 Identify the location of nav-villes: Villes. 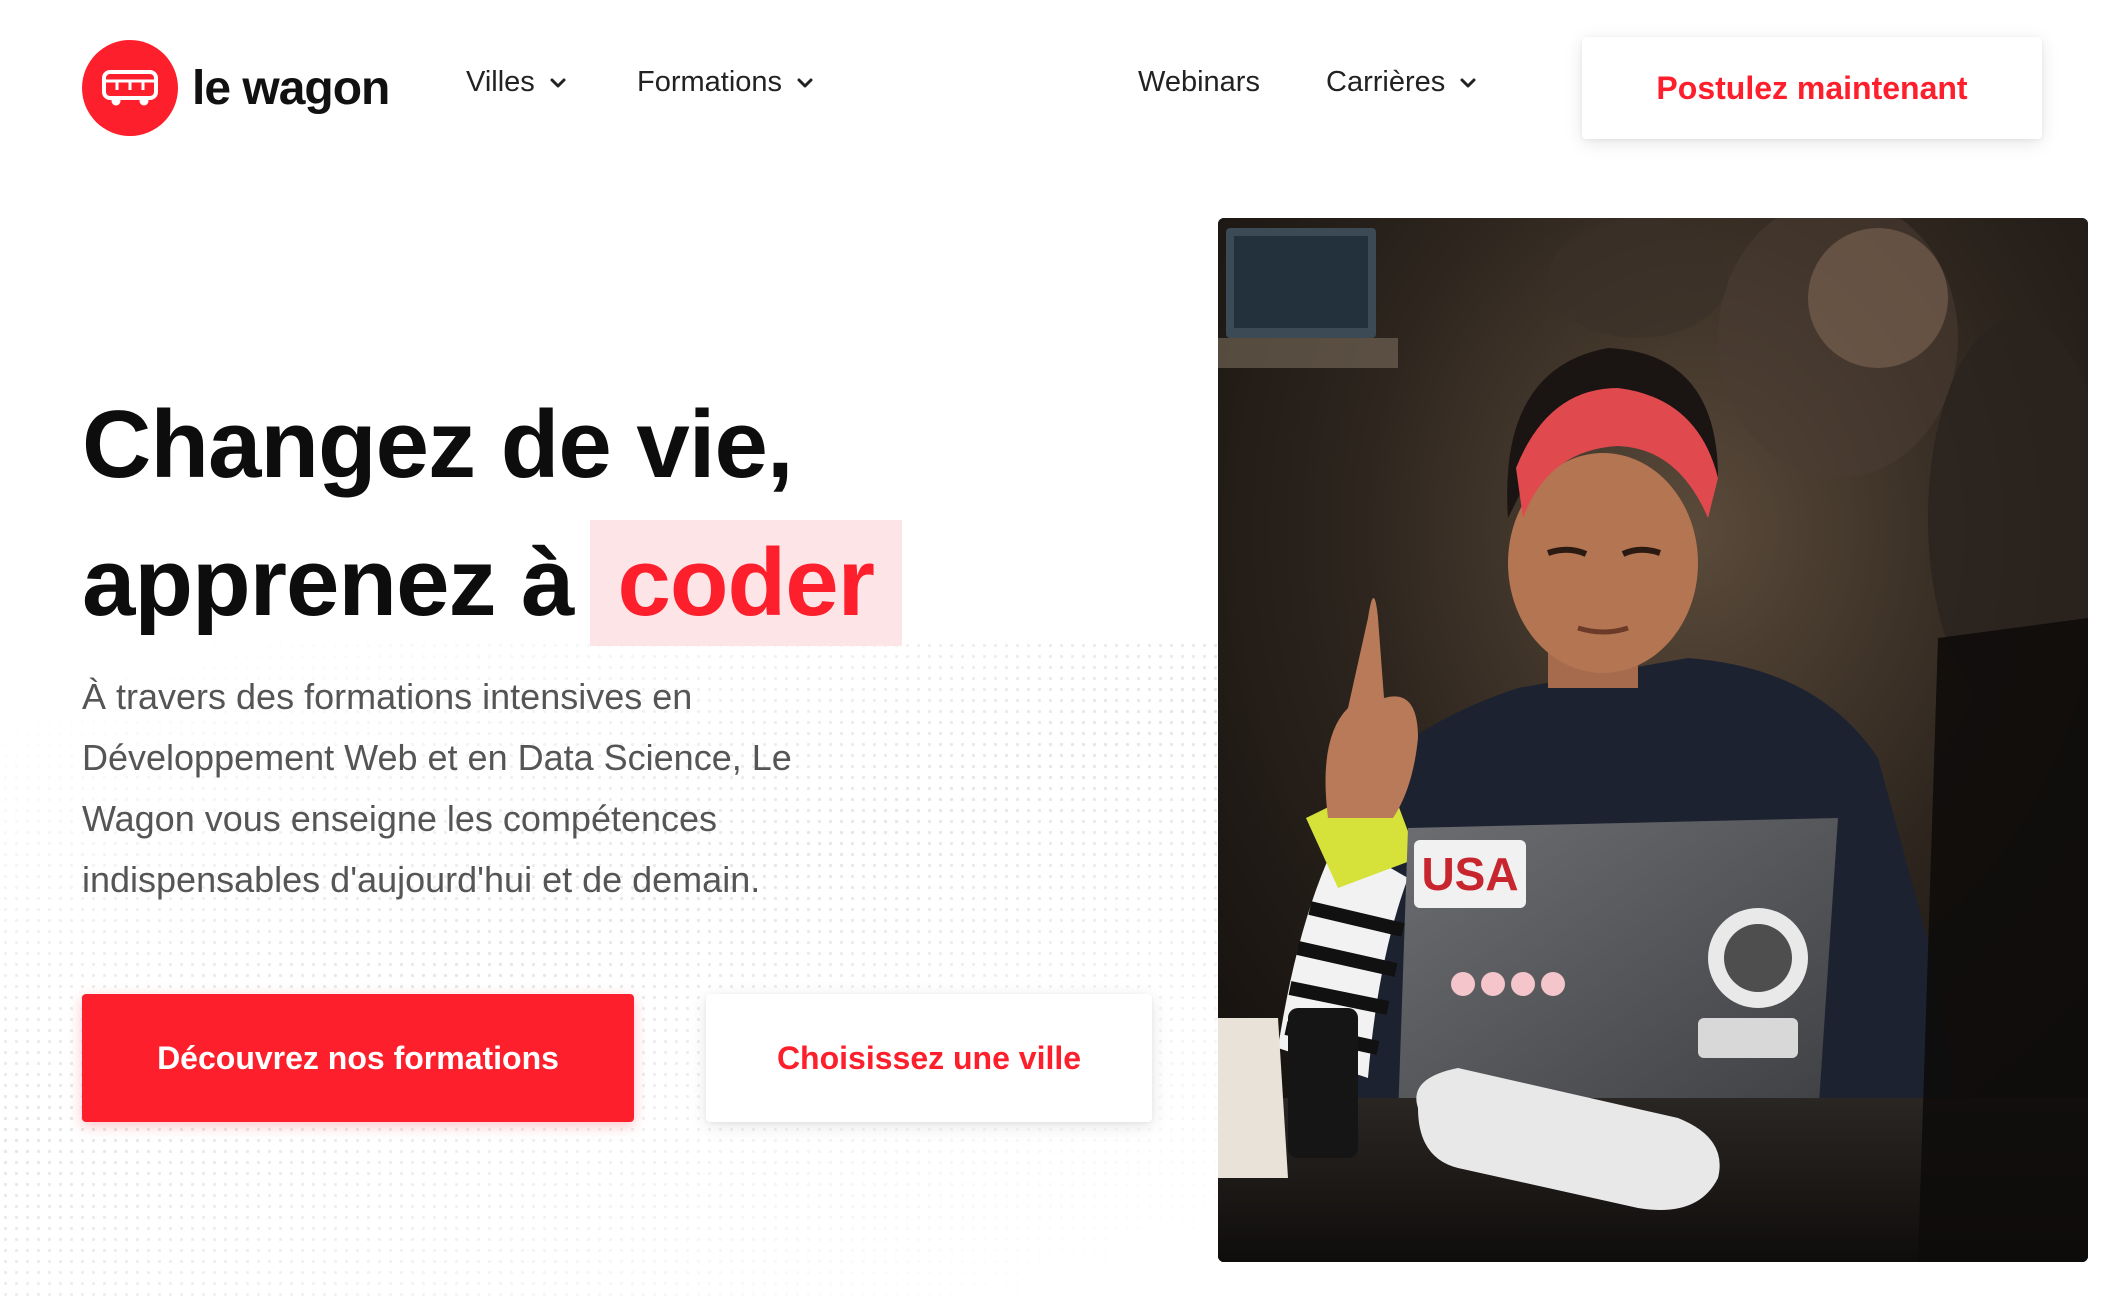
(516, 82).